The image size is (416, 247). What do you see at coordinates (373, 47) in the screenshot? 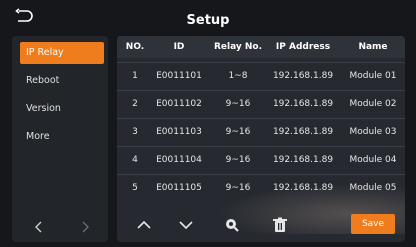
I see `column-header-name: Name` at bounding box center [373, 47].